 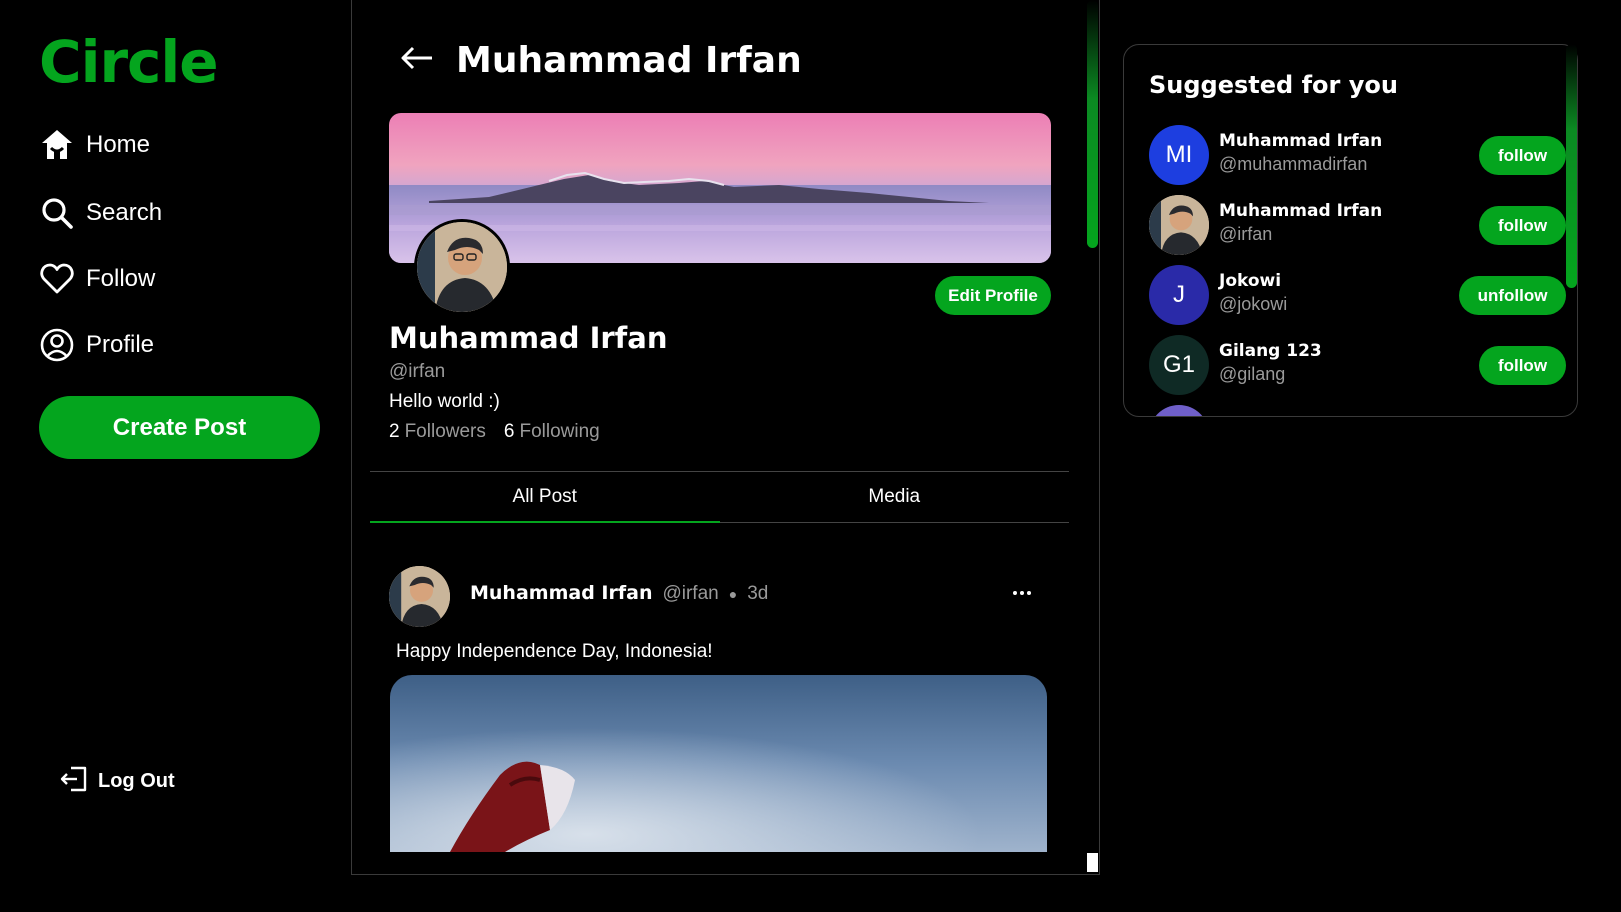 I want to click on sidebar-item-profile: Profile, so click(x=97, y=345).